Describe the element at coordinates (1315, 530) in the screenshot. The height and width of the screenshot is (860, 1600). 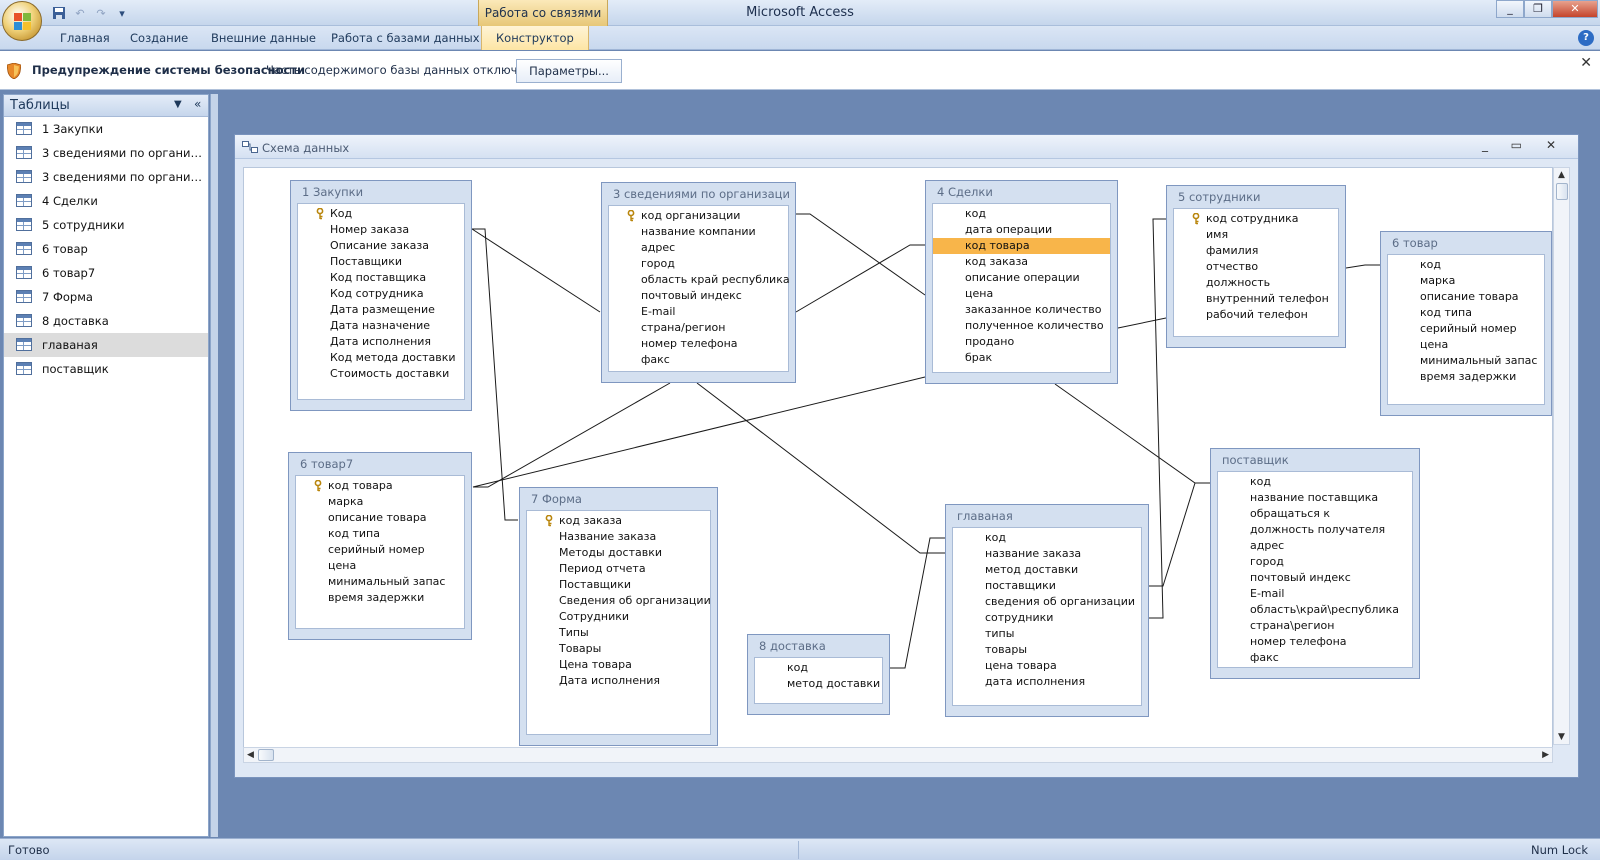
I see `field-row: должность получателя` at that location.